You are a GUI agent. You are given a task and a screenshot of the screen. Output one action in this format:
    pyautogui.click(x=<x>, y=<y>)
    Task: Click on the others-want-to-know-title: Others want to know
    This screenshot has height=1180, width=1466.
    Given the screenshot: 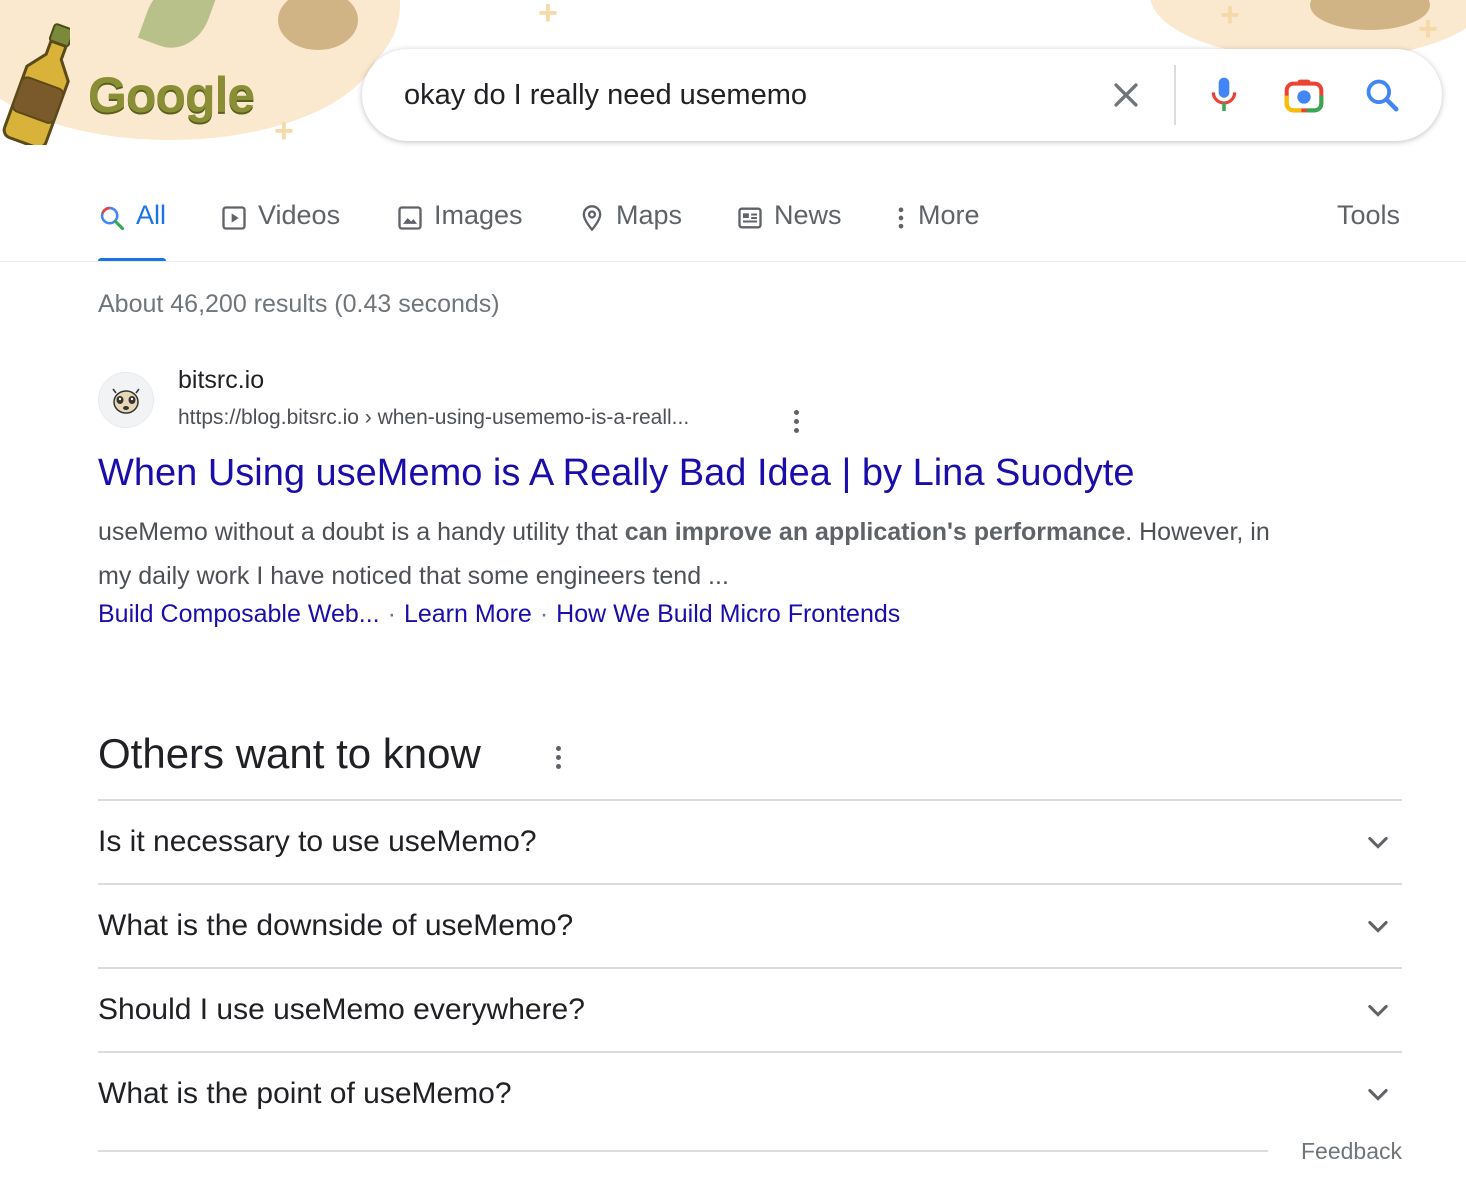 What is the action you would take?
    pyautogui.click(x=289, y=753)
    